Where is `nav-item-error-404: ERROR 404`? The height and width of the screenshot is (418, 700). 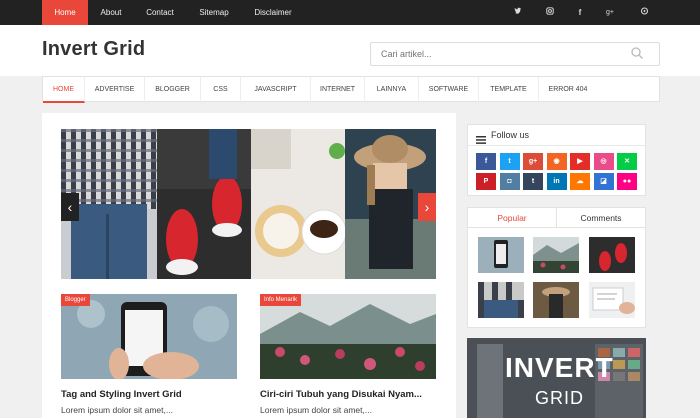
nav-item-error-404: ERROR 404 is located at coordinates (568, 90).